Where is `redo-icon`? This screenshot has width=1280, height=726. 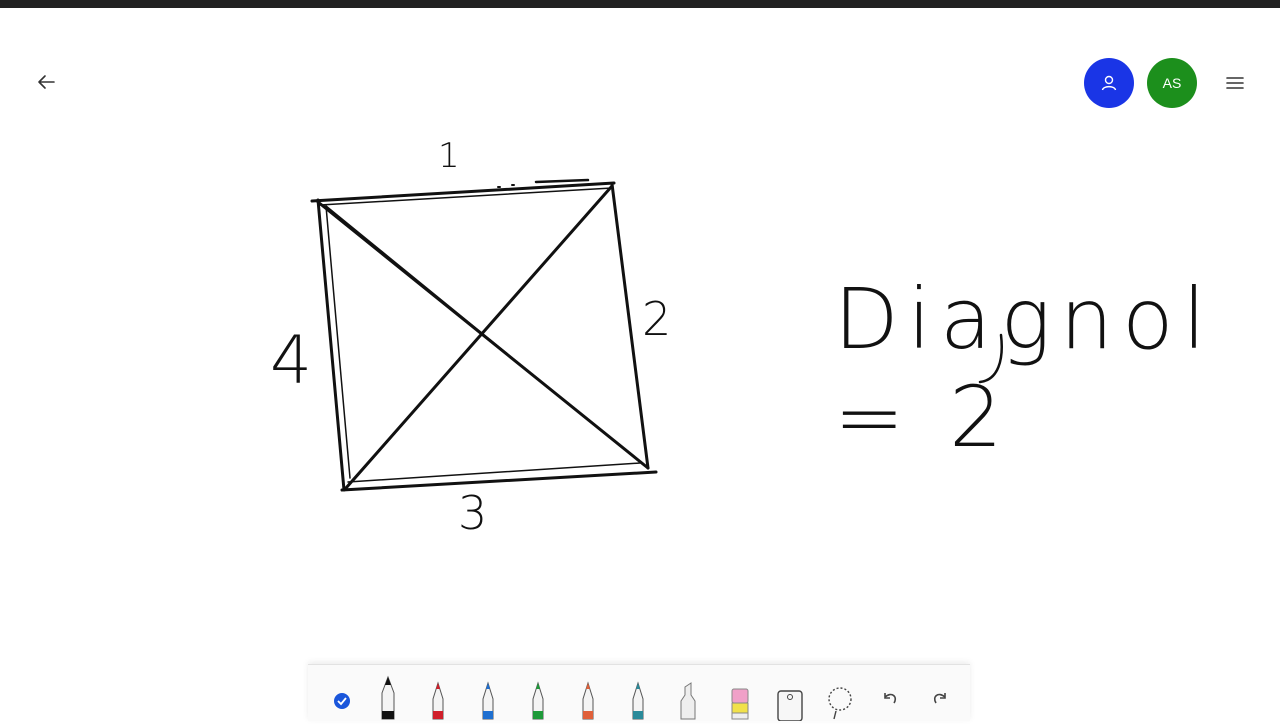 redo-icon is located at coordinates (940, 696).